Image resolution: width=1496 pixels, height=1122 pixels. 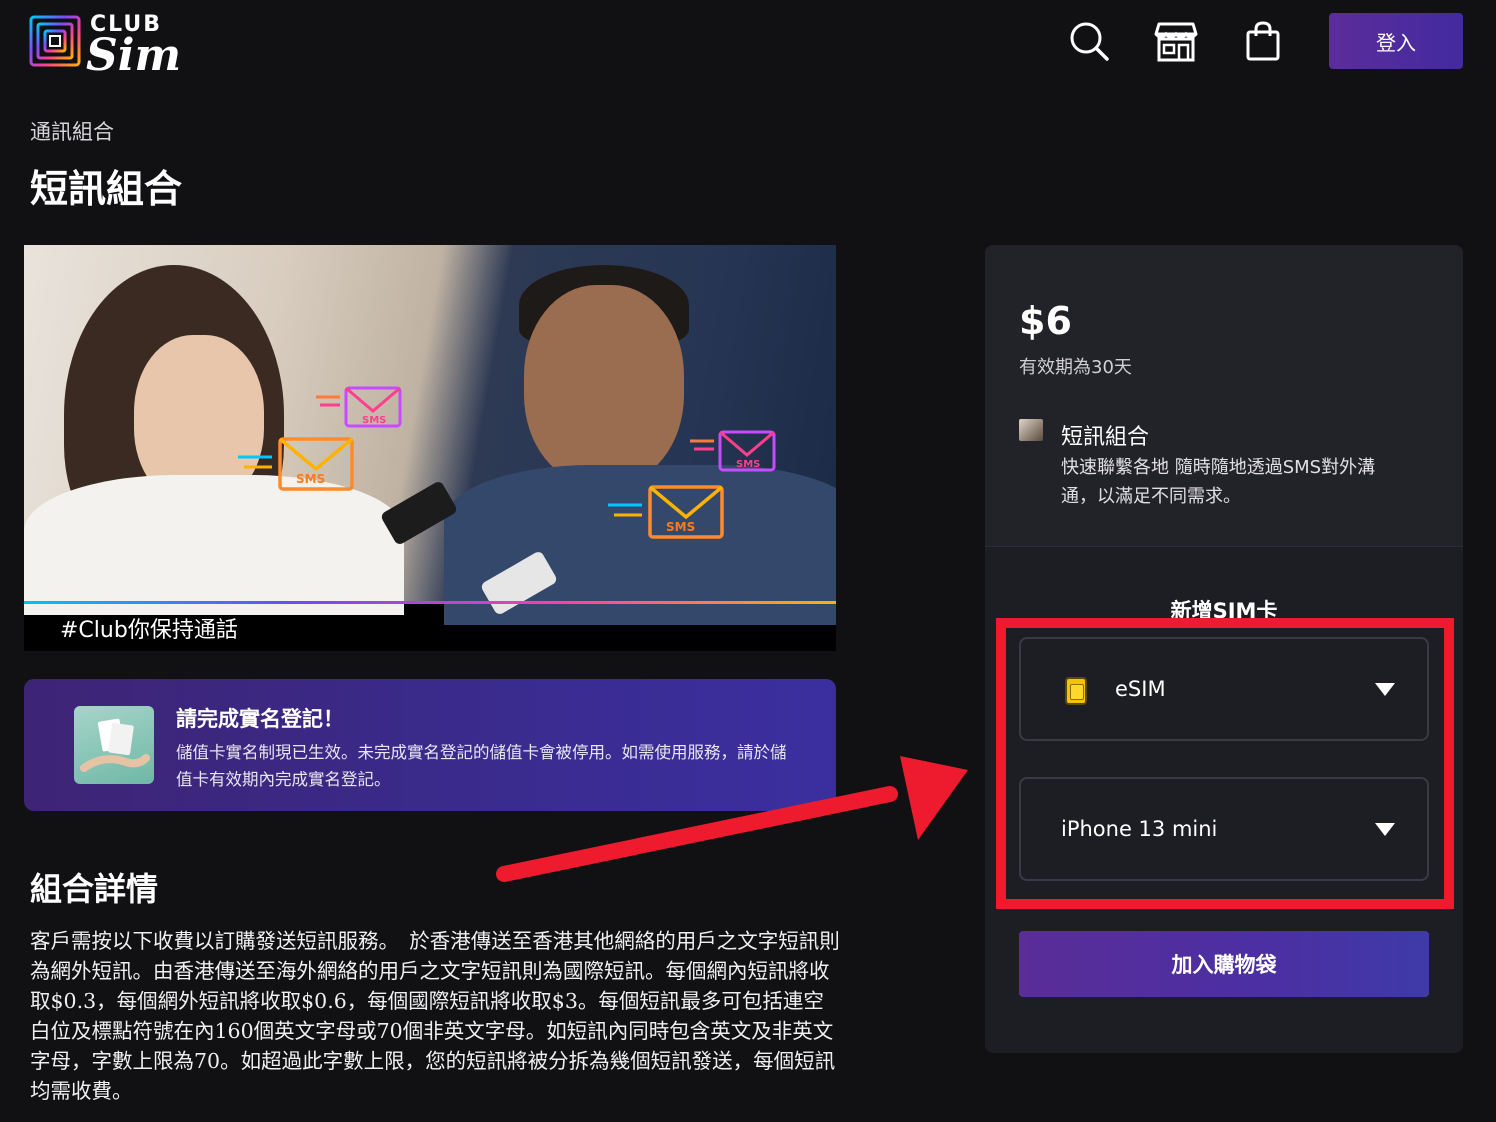 I want to click on sim-type-select: eSIM, so click(x=1224, y=689).